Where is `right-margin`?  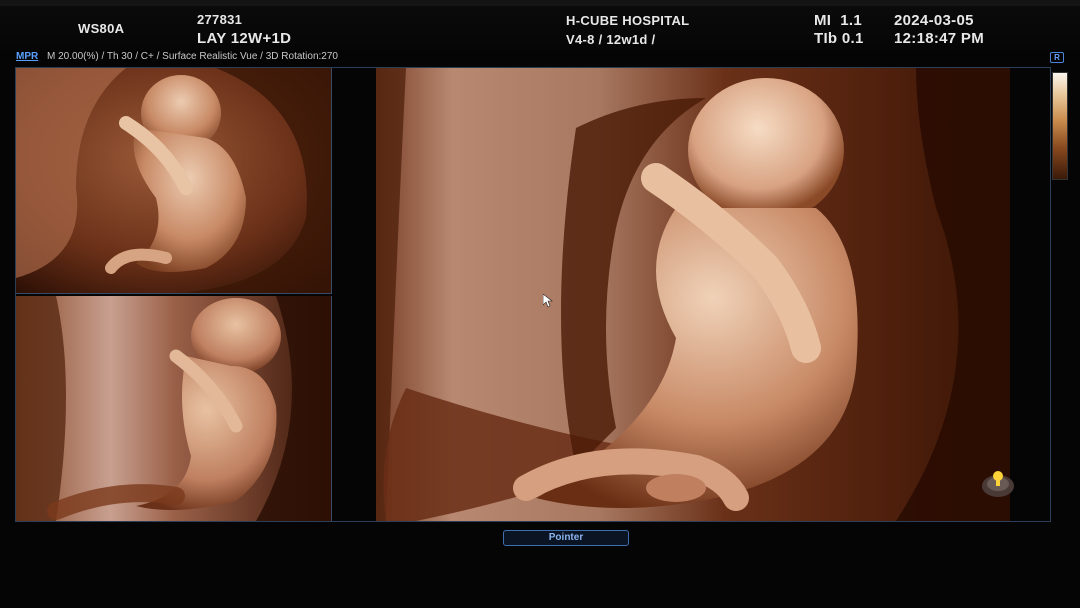 right-margin is located at coordinates (1030, 294).